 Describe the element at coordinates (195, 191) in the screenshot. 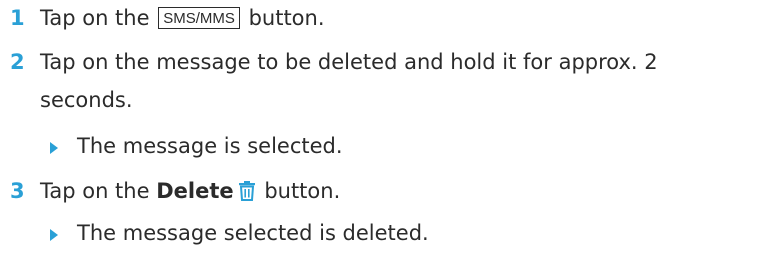

I see `delete-label: Delete` at that location.